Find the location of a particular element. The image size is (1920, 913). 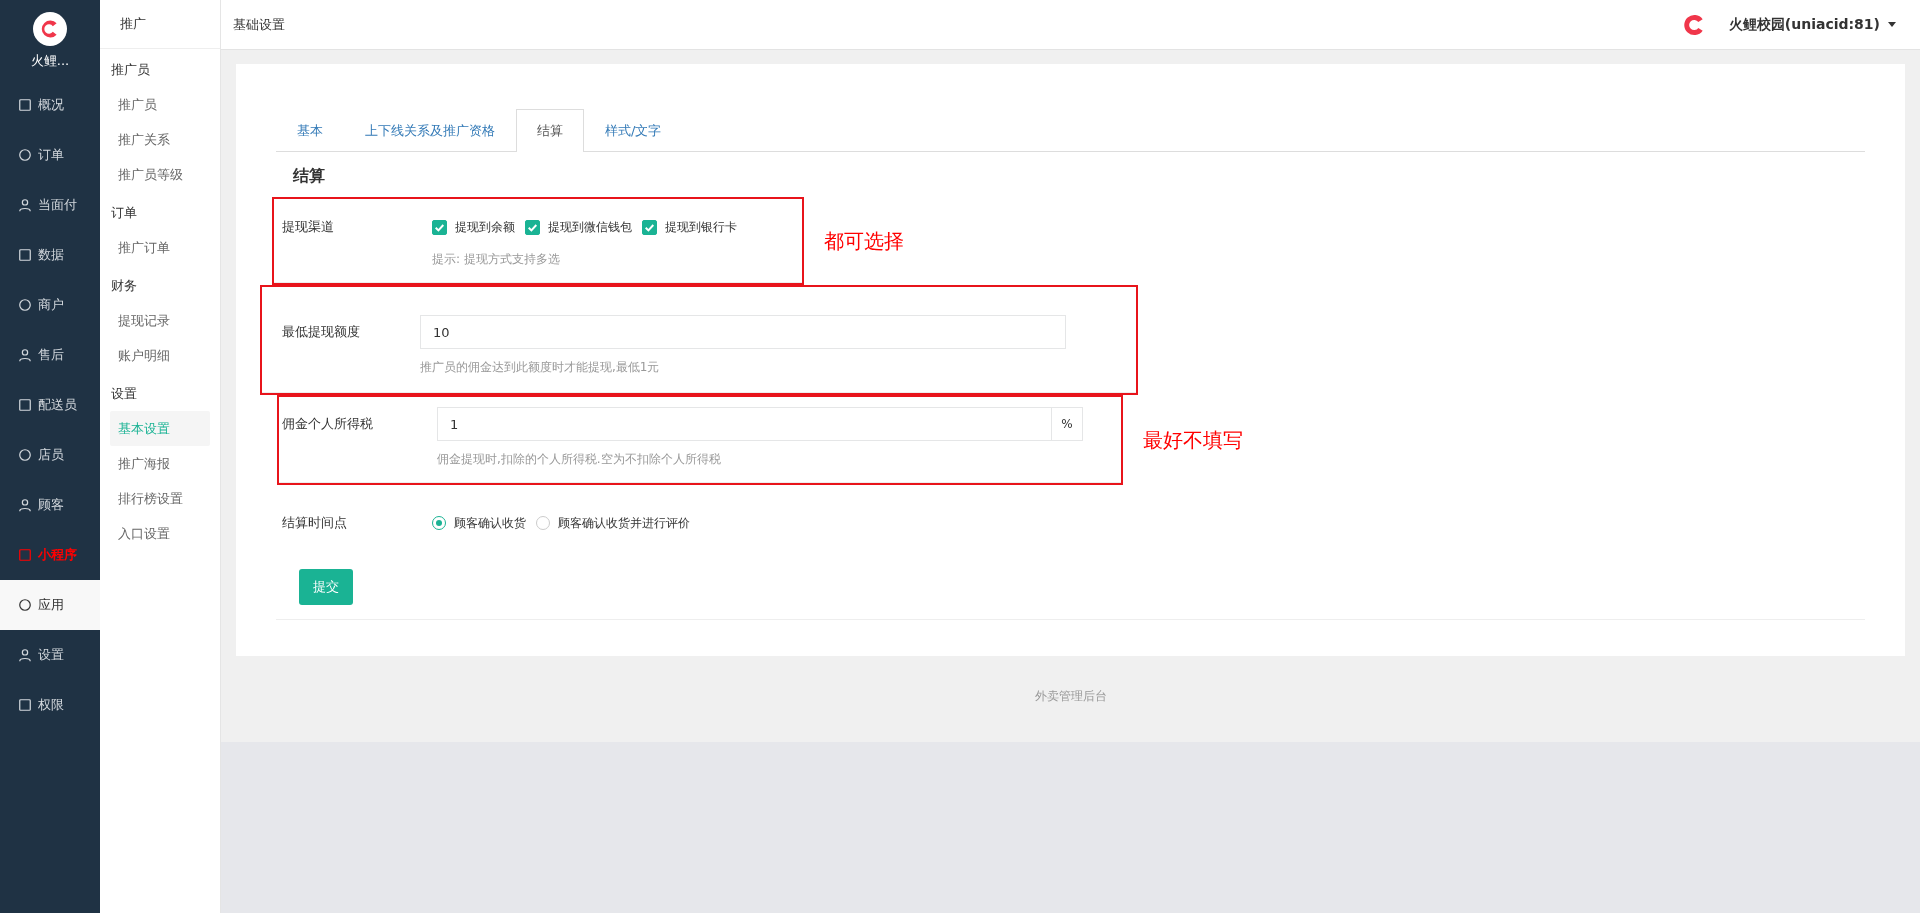

field-label: 结算时间点 is located at coordinates (314, 523).